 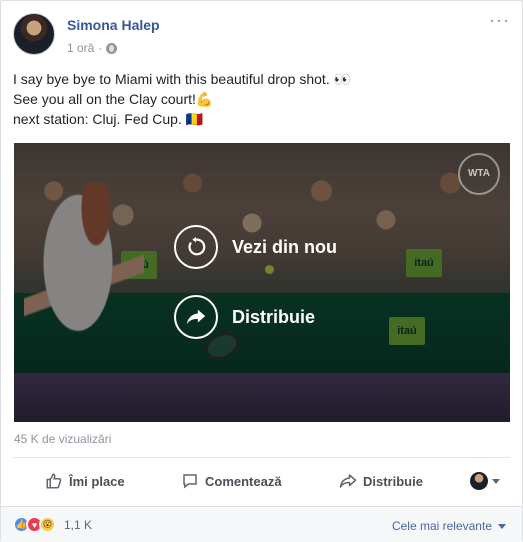 I want to click on video-share-button: Distribuie, so click(x=244, y=317).